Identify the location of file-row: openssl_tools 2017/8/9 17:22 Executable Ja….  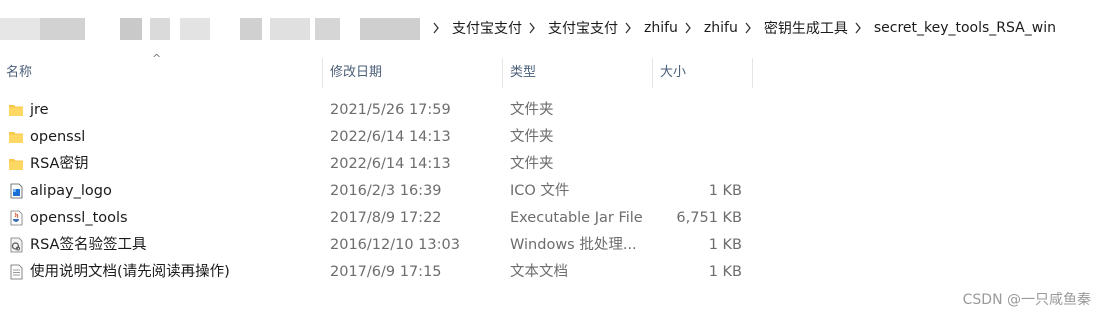
(380, 218).